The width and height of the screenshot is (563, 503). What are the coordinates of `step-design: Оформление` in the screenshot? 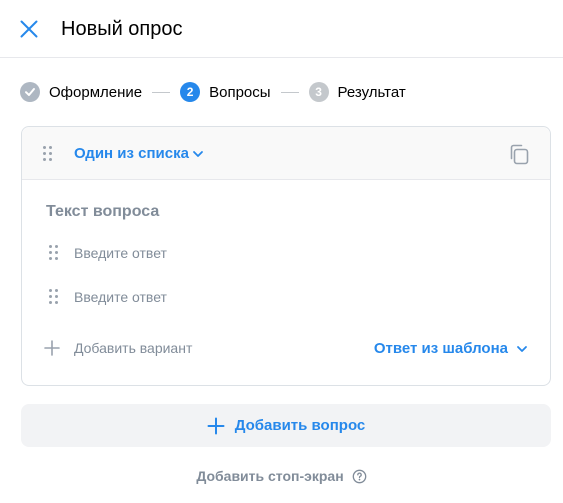 It's located at (81, 92).